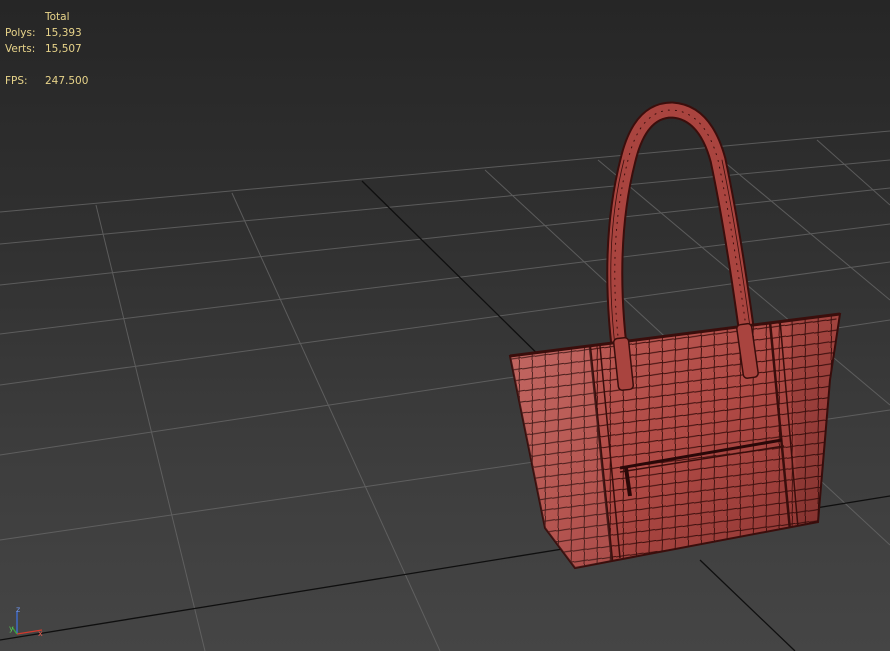 Image resolution: width=890 pixels, height=651 pixels. What do you see at coordinates (16, 81) in the screenshot?
I see `fps-label: FPS:` at bounding box center [16, 81].